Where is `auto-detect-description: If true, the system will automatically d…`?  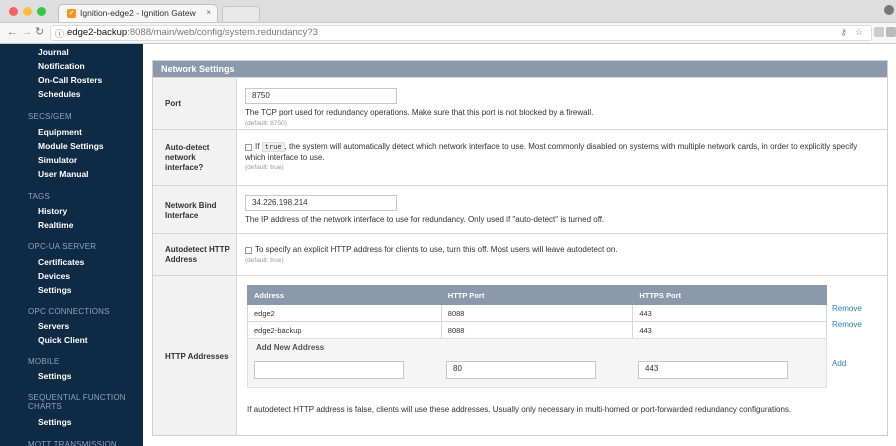 auto-detect-description: If true, the system will automatically d… is located at coordinates (556, 147).